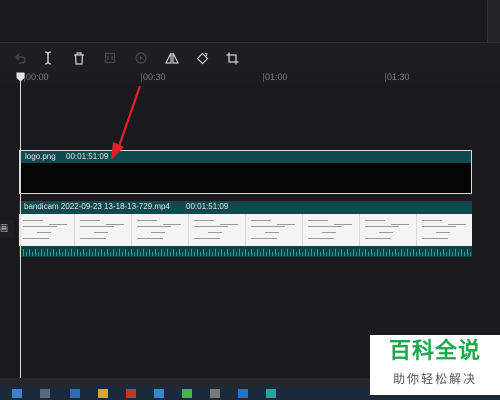 The height and width of the screenshot is (400, 500). What do you see at coordinates (48, 58) in the screenshot?
I see `split-icon` at bounding box center [48, 58].